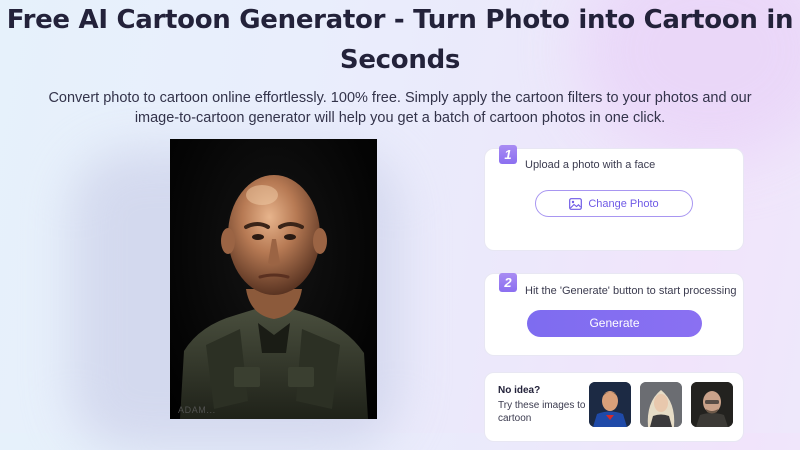 The image size is (800, 450). I want to click on portrait-image, so click(274, 297).